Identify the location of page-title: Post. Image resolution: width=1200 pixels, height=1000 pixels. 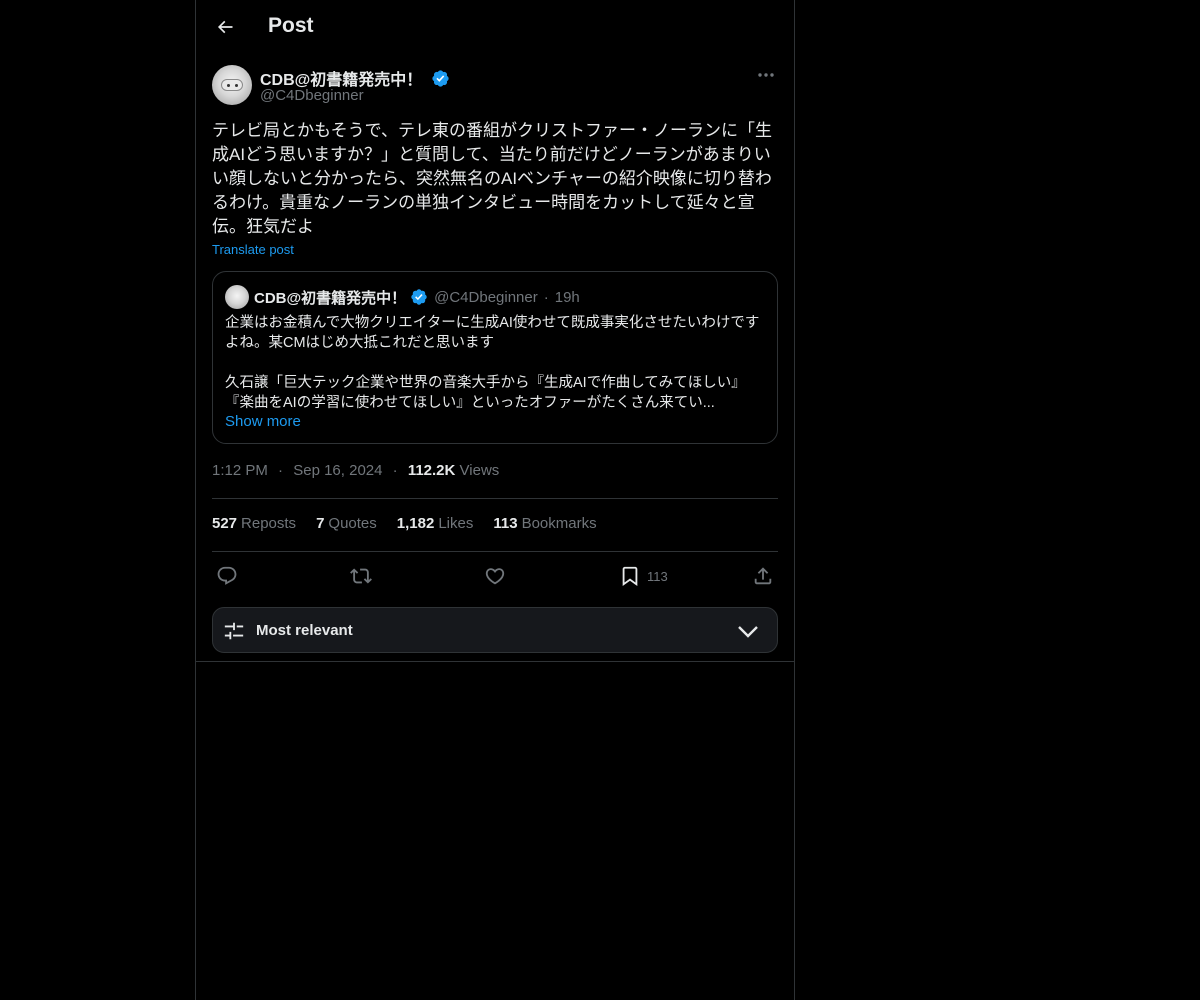
(291, 25).